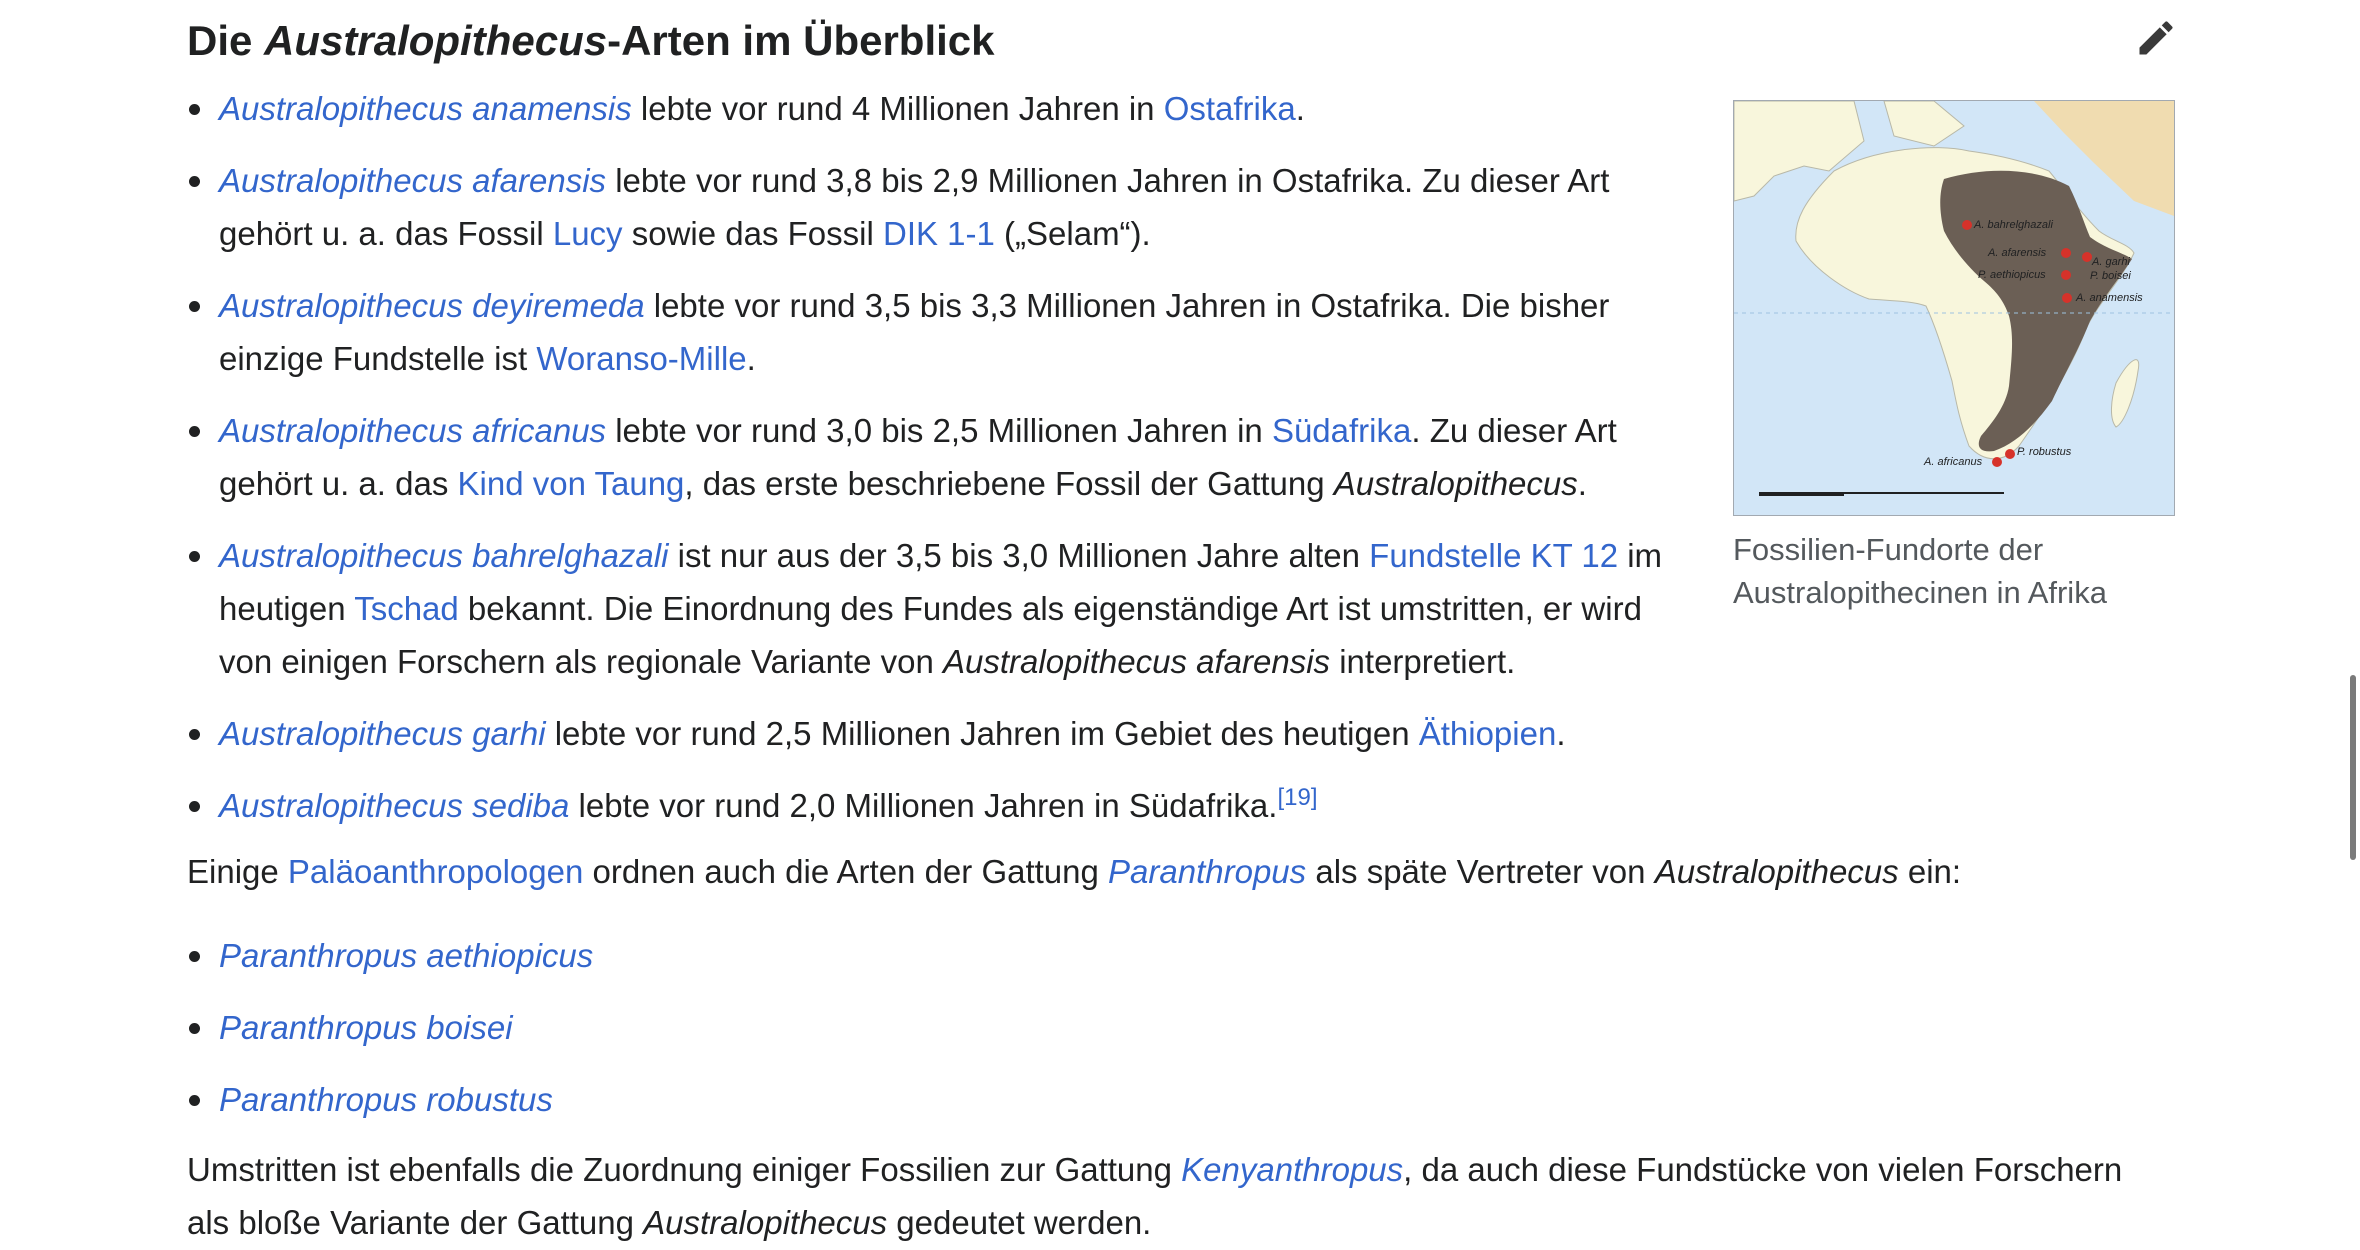  What do you see at coordinates (2110, 262) in the screenshot?
I see `map-label: A. garhi` at bounding box center [2110, 262].